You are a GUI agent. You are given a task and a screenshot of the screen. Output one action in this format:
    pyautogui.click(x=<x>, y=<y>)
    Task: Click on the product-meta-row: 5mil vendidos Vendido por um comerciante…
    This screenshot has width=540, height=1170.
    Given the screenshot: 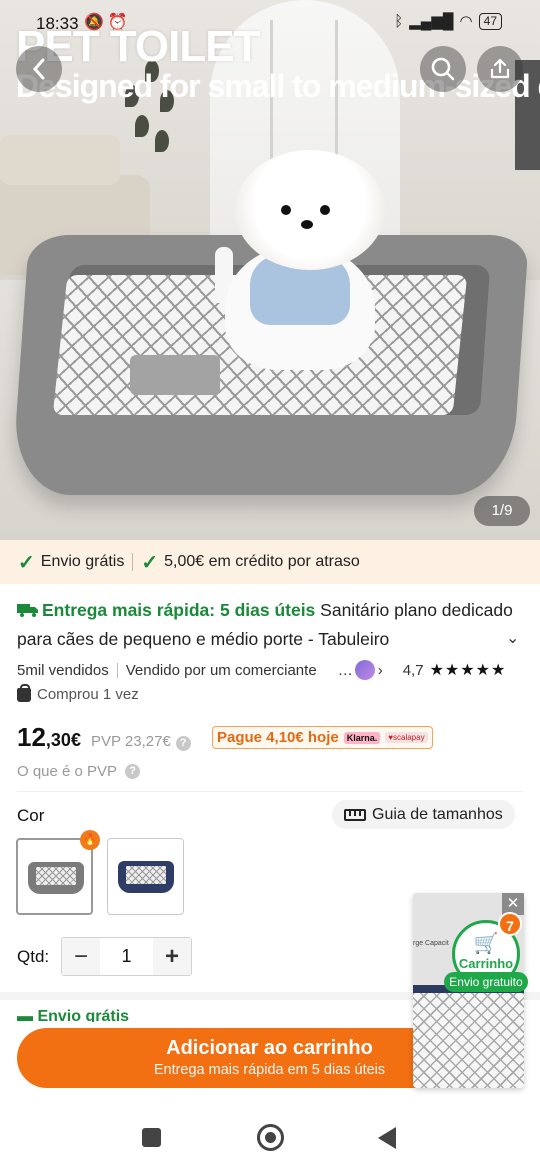 What is the action you would take?
    pyautogui.click(x=262, y=670)
    